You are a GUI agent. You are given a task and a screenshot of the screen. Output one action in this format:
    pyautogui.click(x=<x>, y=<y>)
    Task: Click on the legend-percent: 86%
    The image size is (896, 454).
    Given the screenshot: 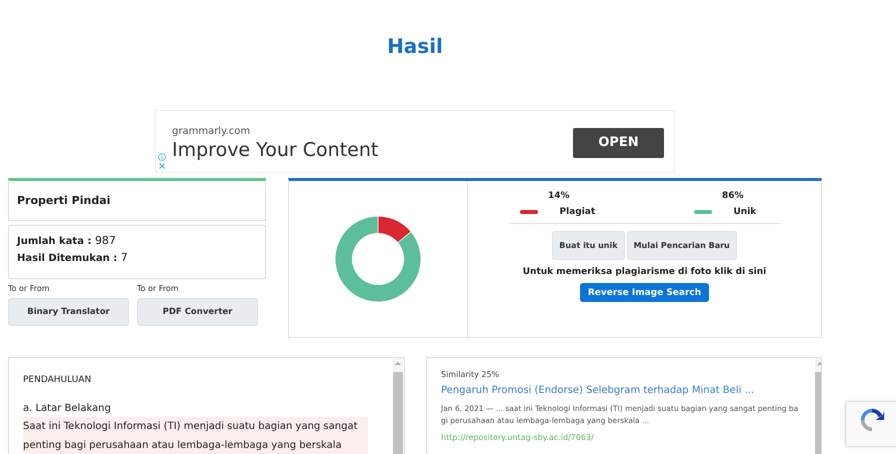 What is the action you would take?
    pyautogui.click(x=733, y=196)
    